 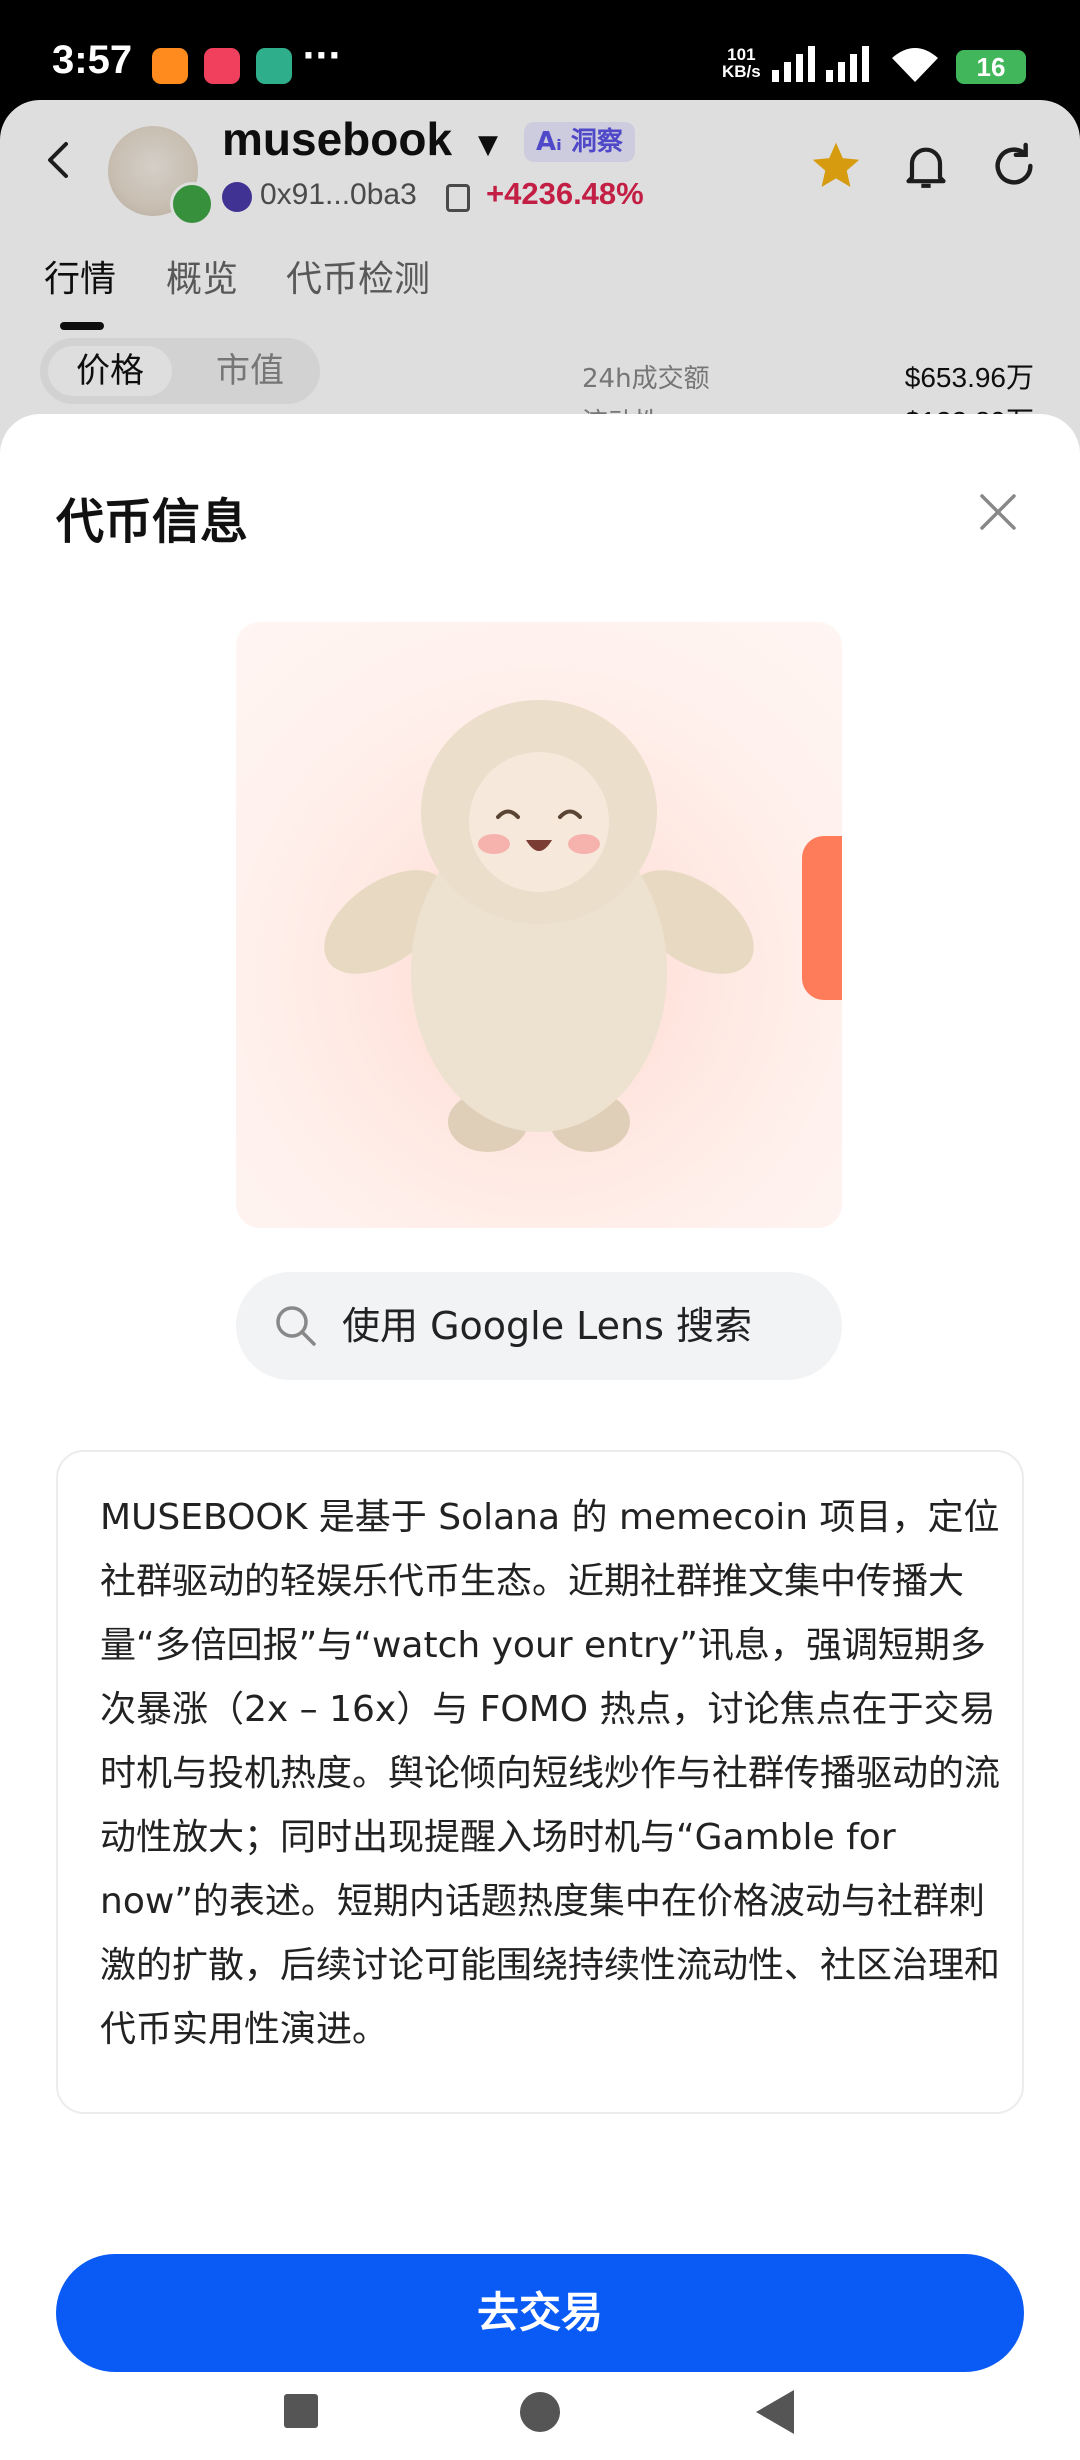 I want to click on copy-icon, so click(x=458, y=198).